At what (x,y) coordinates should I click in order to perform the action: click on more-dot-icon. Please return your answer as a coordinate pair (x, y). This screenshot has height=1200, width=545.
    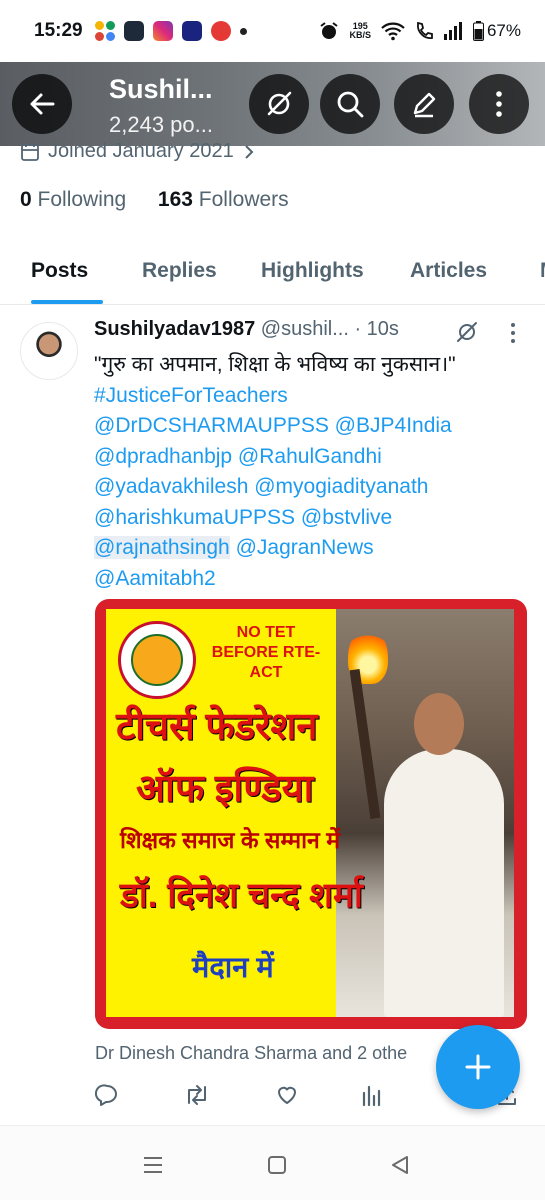
    Looking at the image, I should click on (243, 31).